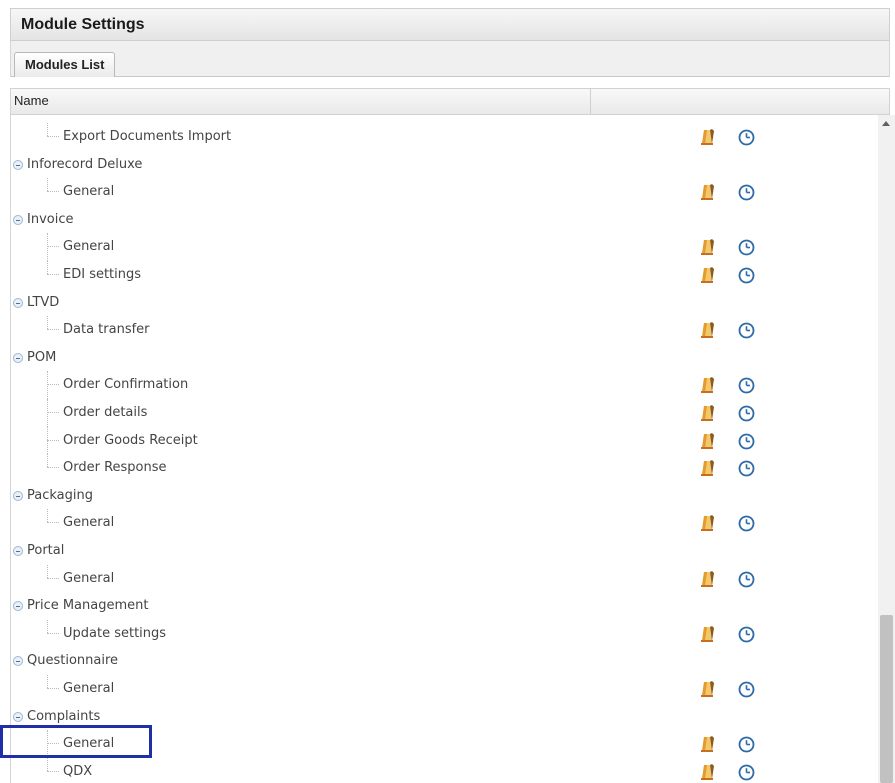 This screenshot has height=783, width=895. Describe the element at coordinates (441, 219) in the screenshot. I see `tree-group-row: Invoice` at that location.